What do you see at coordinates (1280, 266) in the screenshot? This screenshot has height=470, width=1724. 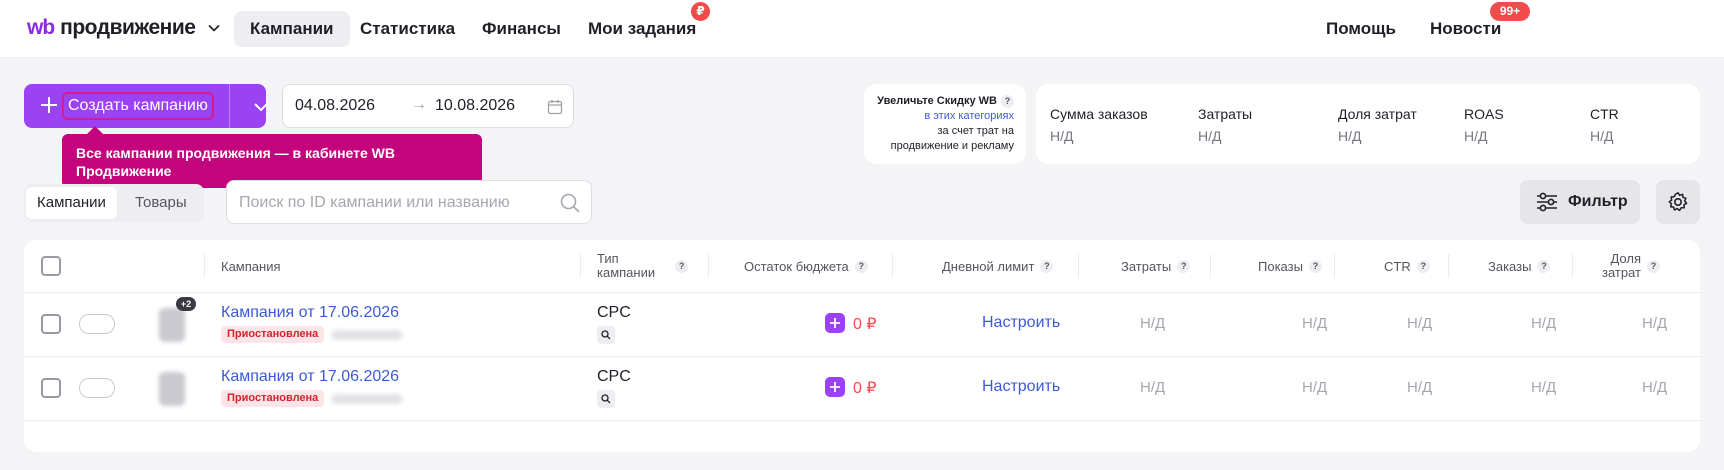 I see `col-shows-label: Показы` at bounding box center [1280, 266].